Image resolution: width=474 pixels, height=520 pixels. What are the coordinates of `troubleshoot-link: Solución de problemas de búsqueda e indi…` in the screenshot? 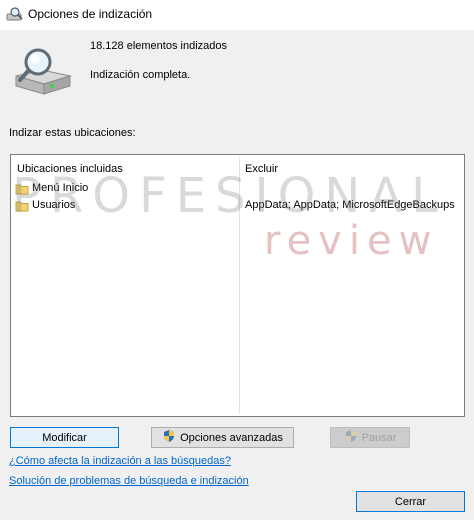 It's located at (129, 481).